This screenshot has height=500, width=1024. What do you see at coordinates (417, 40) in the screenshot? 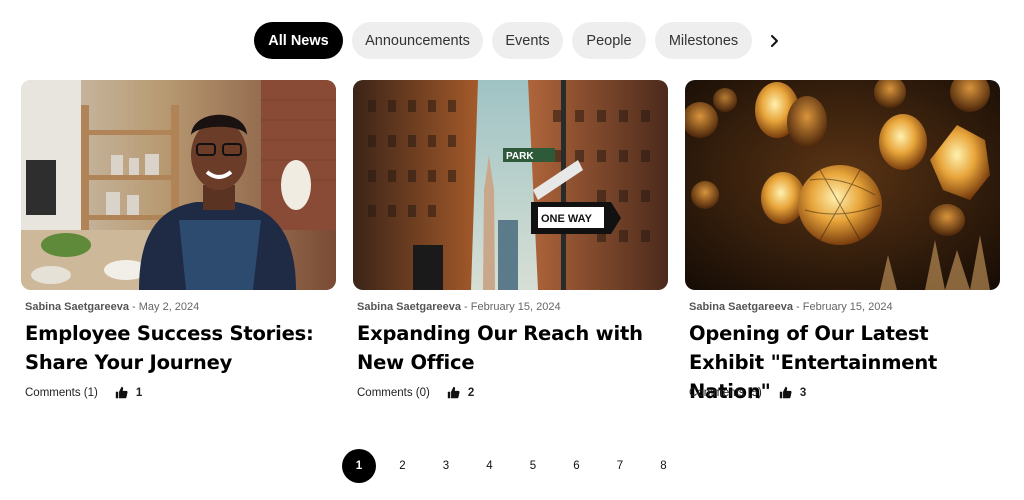
I see `tab-announcements: Announcements` at bounding box center [417, 40].